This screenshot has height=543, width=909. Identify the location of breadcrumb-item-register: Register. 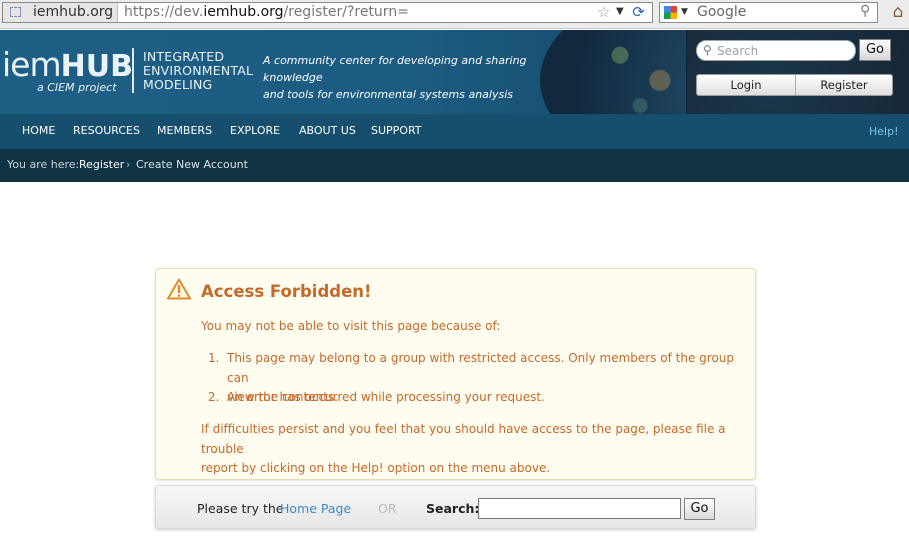
(101, 164).